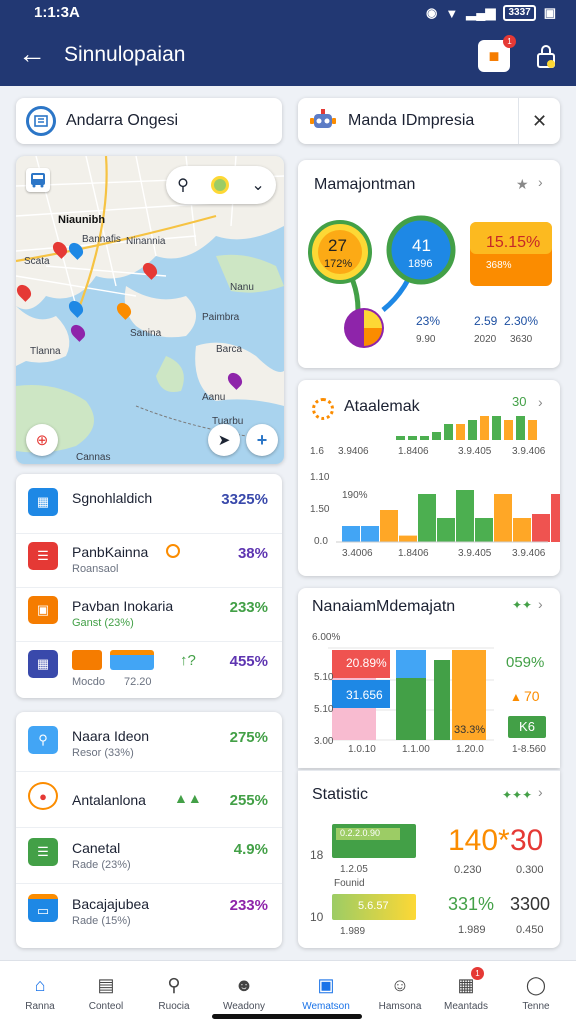 The image size is (576, 1024). I want to click on stat-big-value: 30, so click(527, 840).